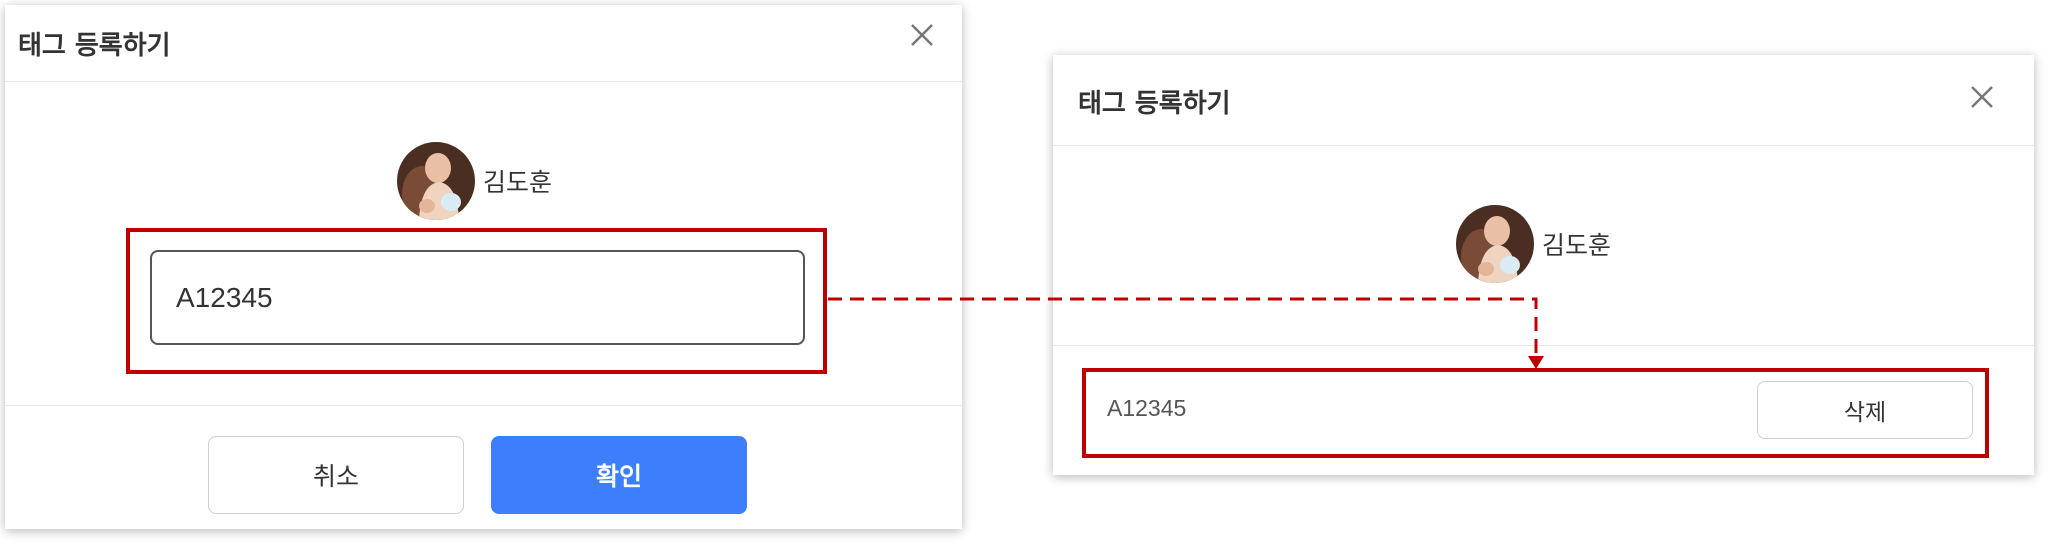 This screenshot has width=2048, height=545. Describe the element at coordinates (1865, 413) in the screenshot. I see `delete-button-label: 삭제` at that location.